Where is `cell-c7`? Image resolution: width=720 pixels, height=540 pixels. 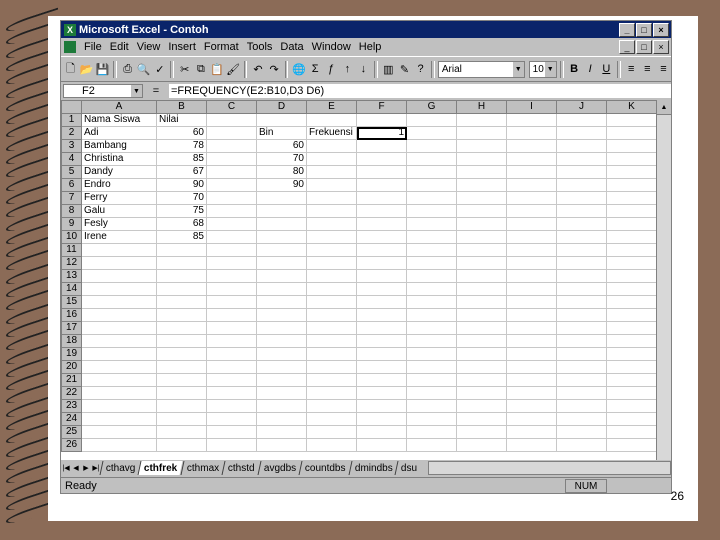
cell-c7 is located at coordinates (231, 198).